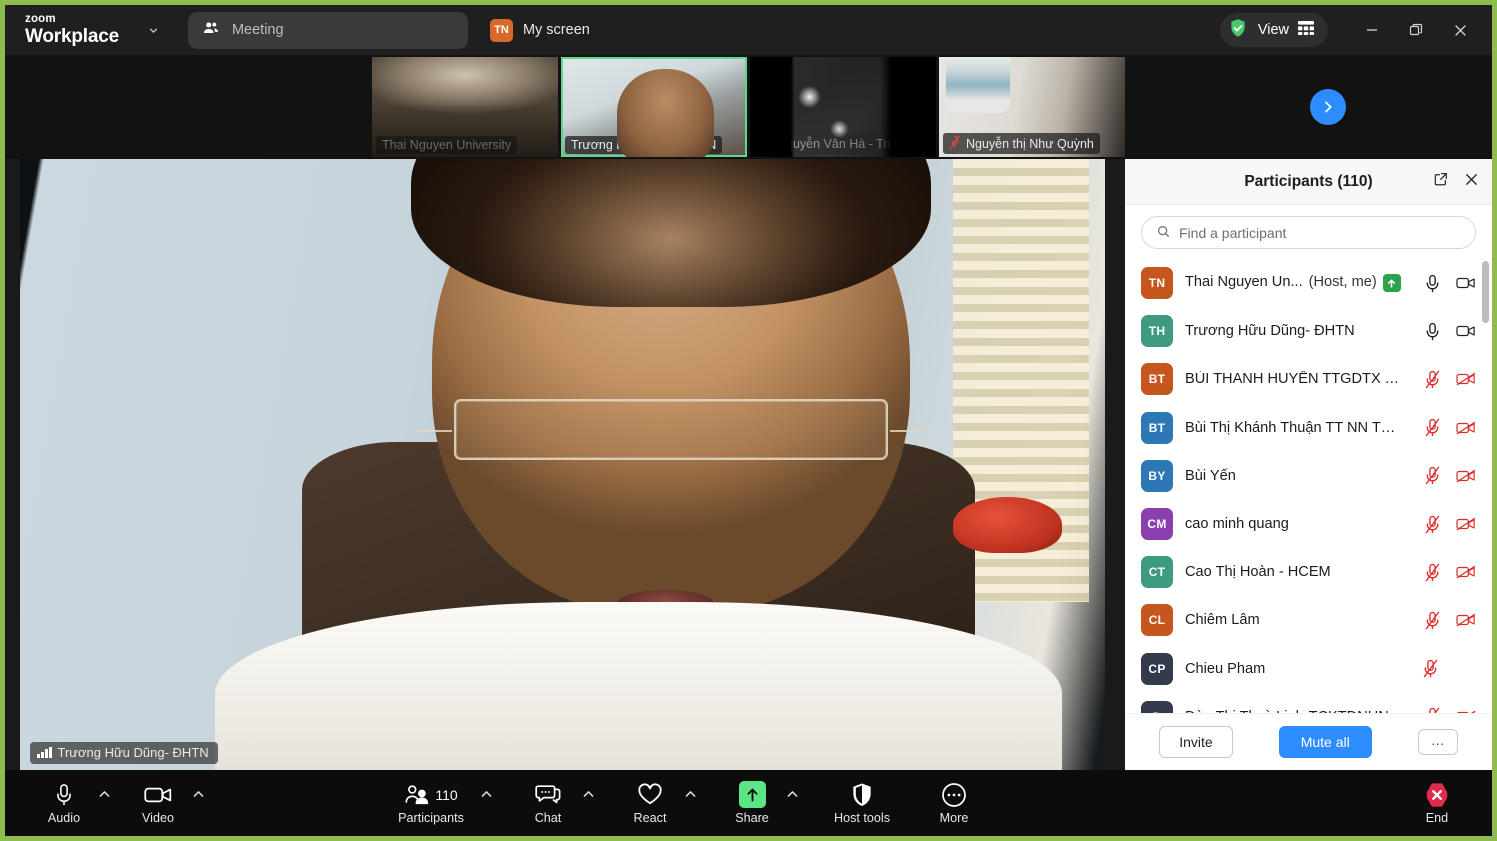  What do you see at coordinates (431, 803) in the screenshot?
I see `participants-button: 110 Participants` at bounding box center [431, 803].